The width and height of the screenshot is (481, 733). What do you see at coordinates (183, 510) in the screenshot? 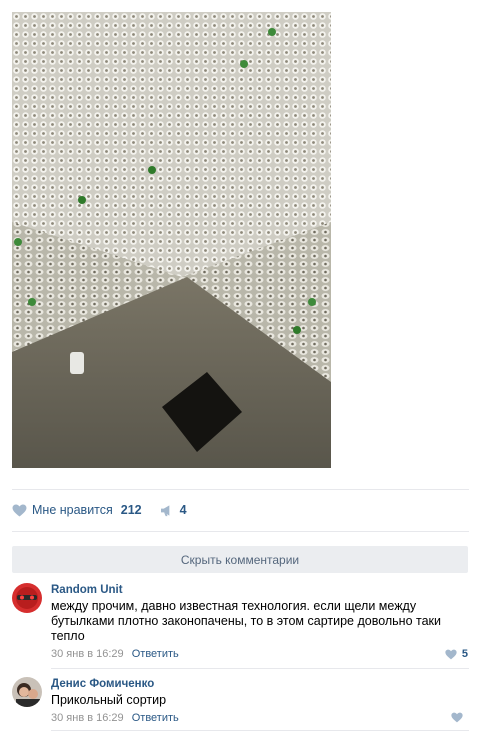
I see `share-count: 4` at bounding box center [183, 510].